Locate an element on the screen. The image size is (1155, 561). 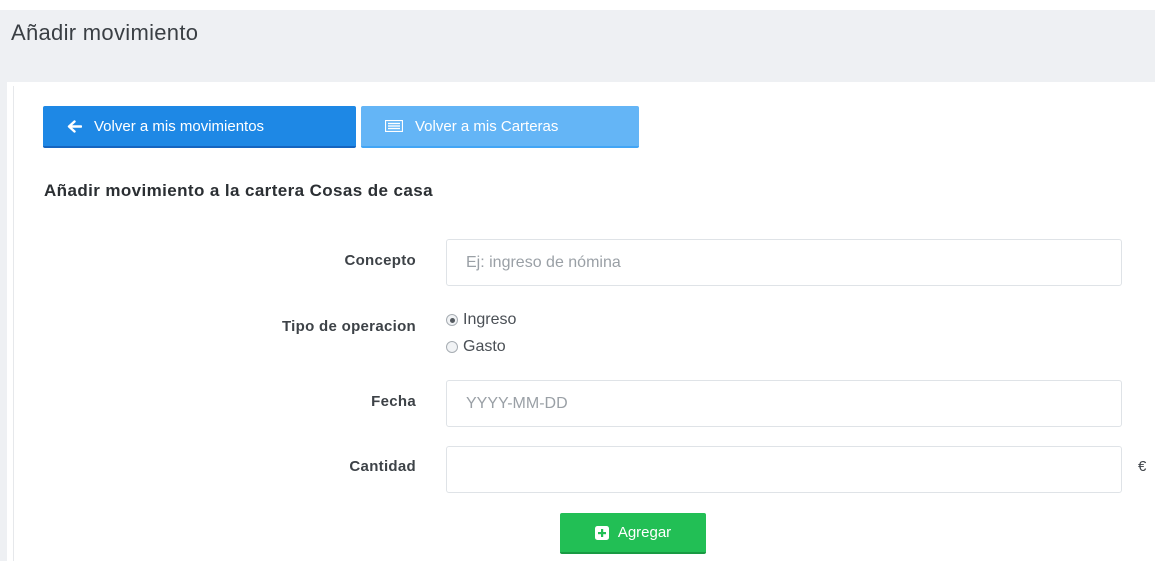
page-title: Añadir movimiento is located at coordinates (105, 32).